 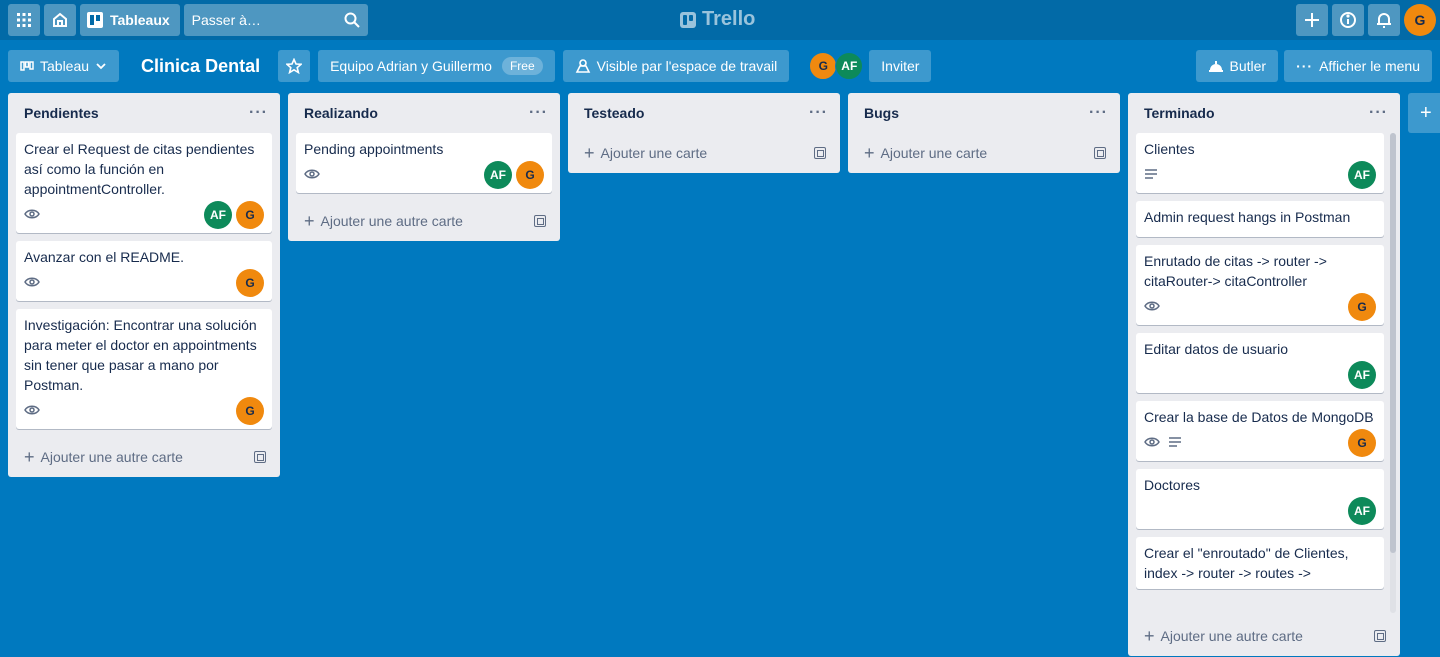 What do you see at coordinates (1348, 20) in the screenshot?
I see `info-button` at bounding box center [1348, 20].